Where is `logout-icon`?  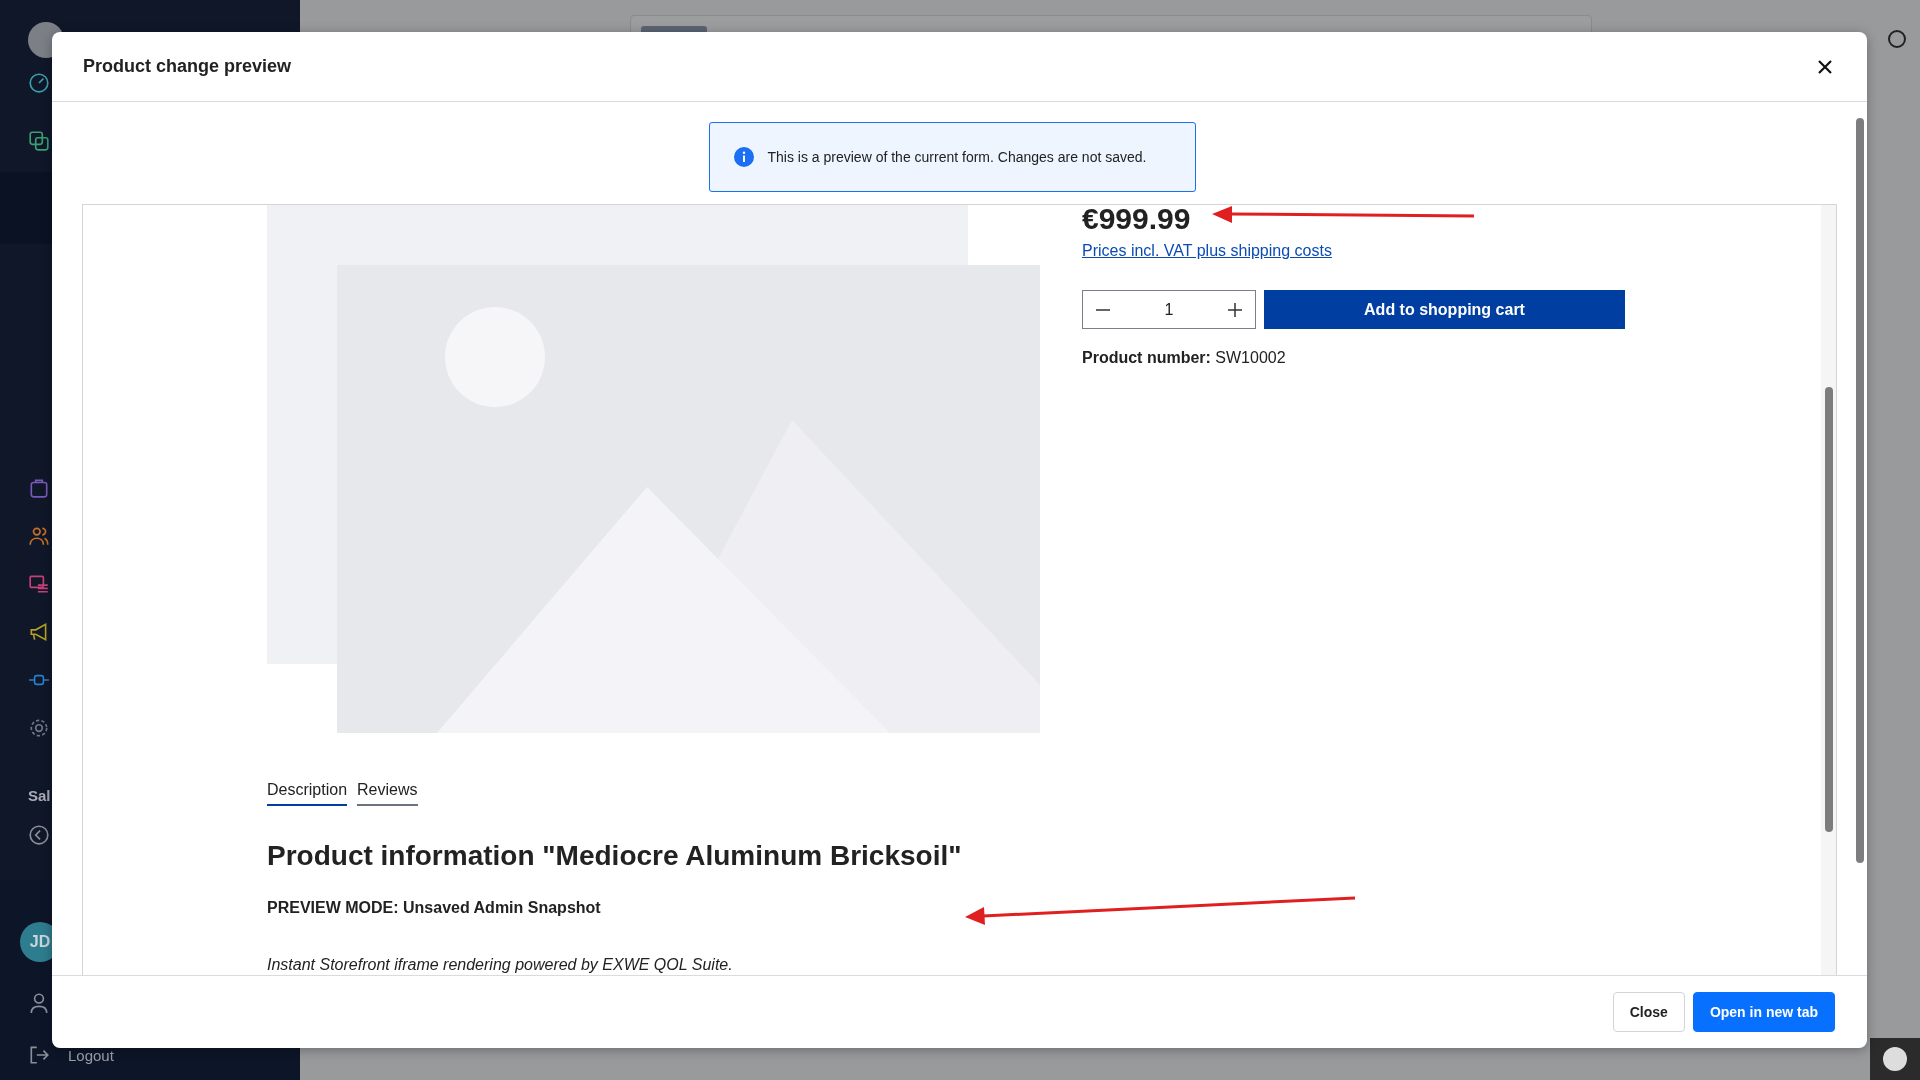
logout-icon is located at coordinates (39, 1055).